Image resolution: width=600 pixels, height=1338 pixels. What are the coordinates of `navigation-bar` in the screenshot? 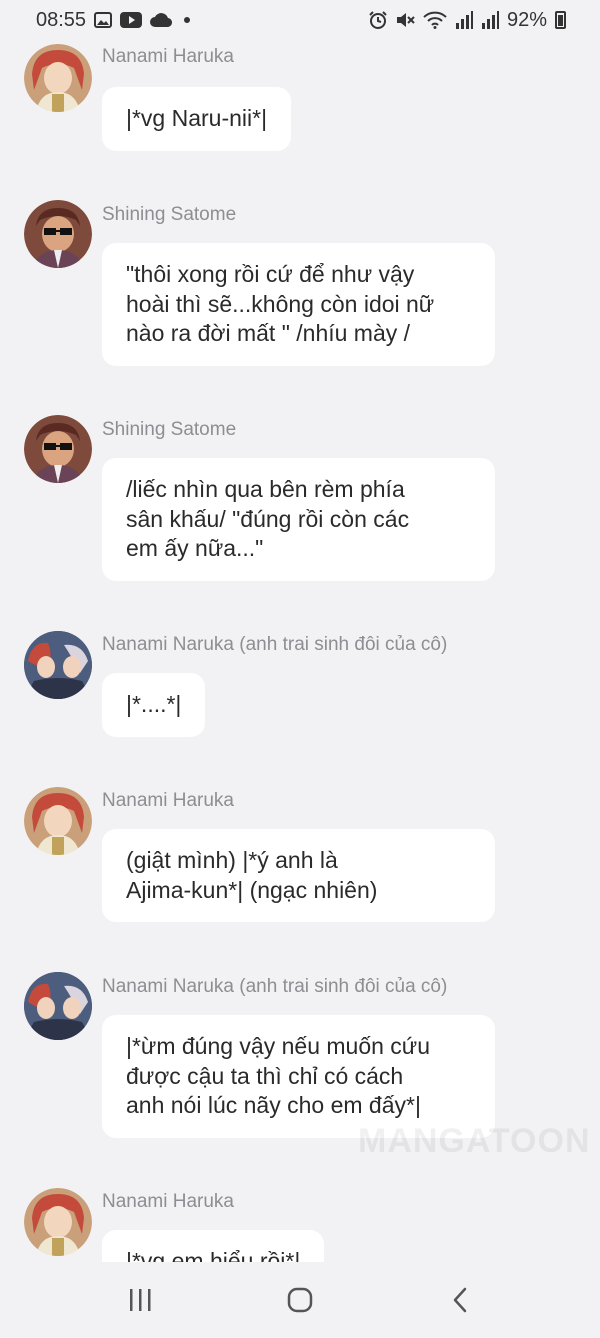 It's located at (300, 1300).